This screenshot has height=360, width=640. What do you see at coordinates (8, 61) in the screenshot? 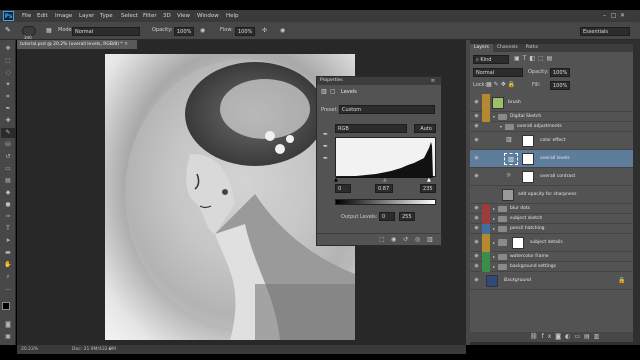
I see `marquee-tool-icon: ⬚` at bounding box center [8, 61].